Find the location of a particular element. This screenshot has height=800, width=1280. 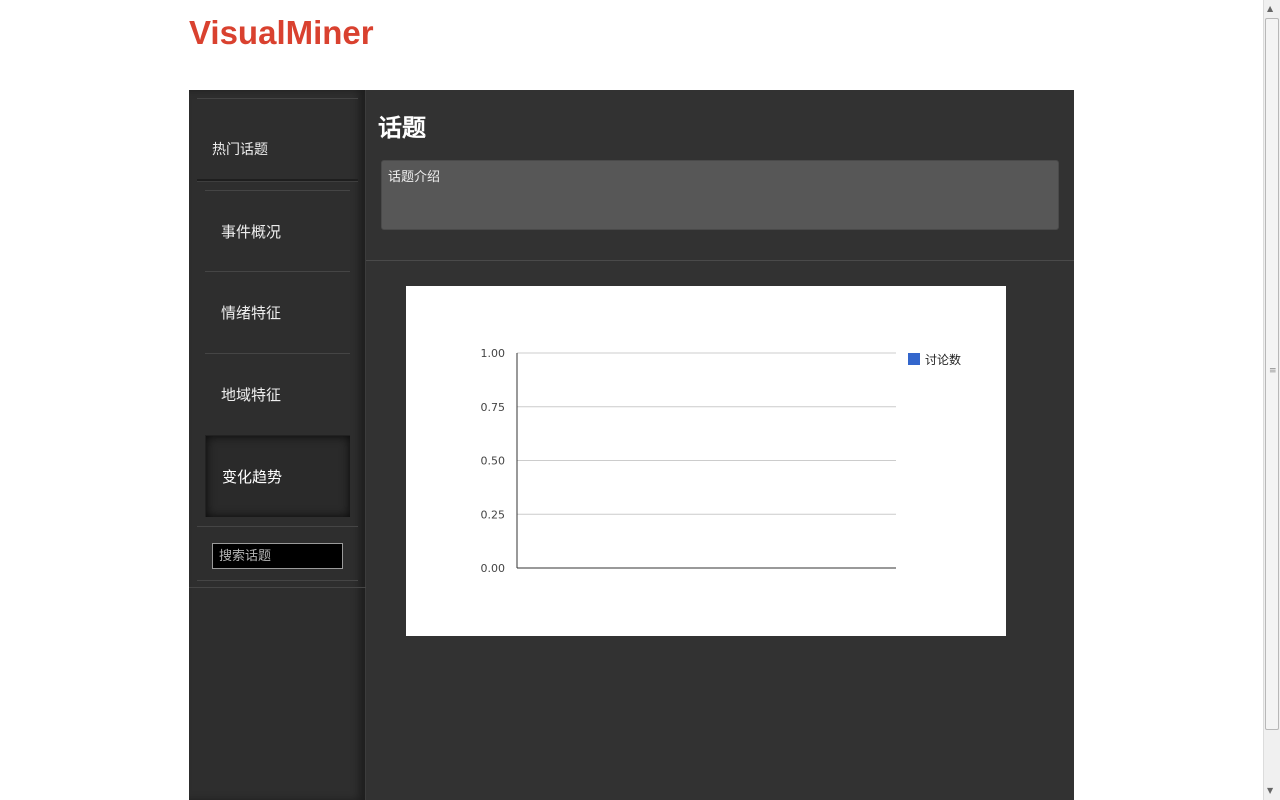

vertical-scrollbar: ▲ ≡ ▼ is located at coordinates (1271, 400).